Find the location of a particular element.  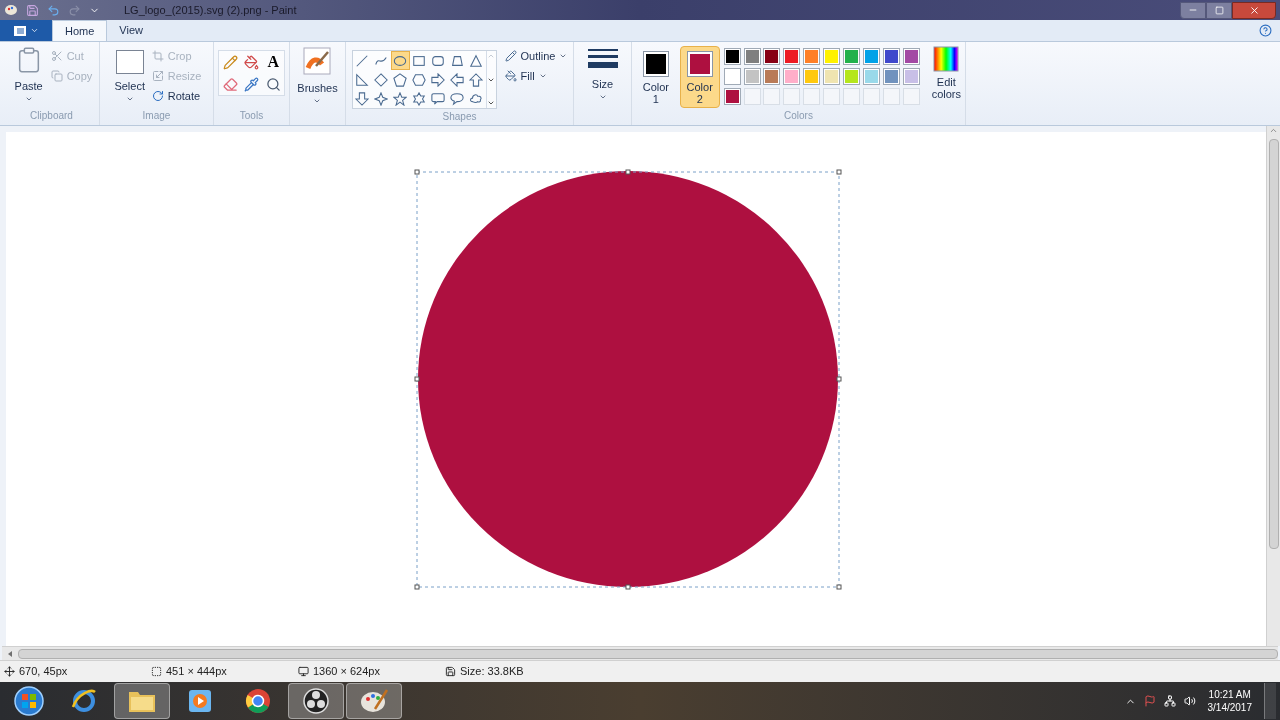

status-text: 1360 × 624px is located at coordinates (346, 672).